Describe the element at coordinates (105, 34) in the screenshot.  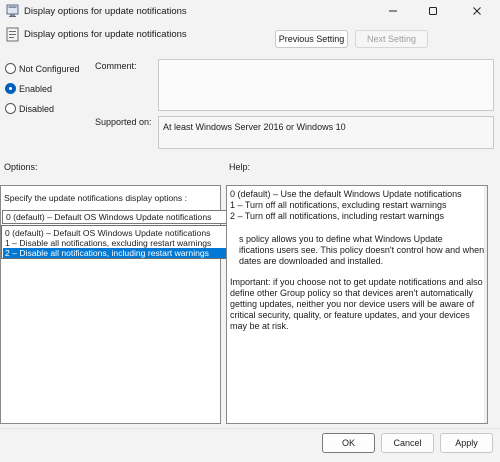
I see `setting-title: Display options for update notifications` at that location.